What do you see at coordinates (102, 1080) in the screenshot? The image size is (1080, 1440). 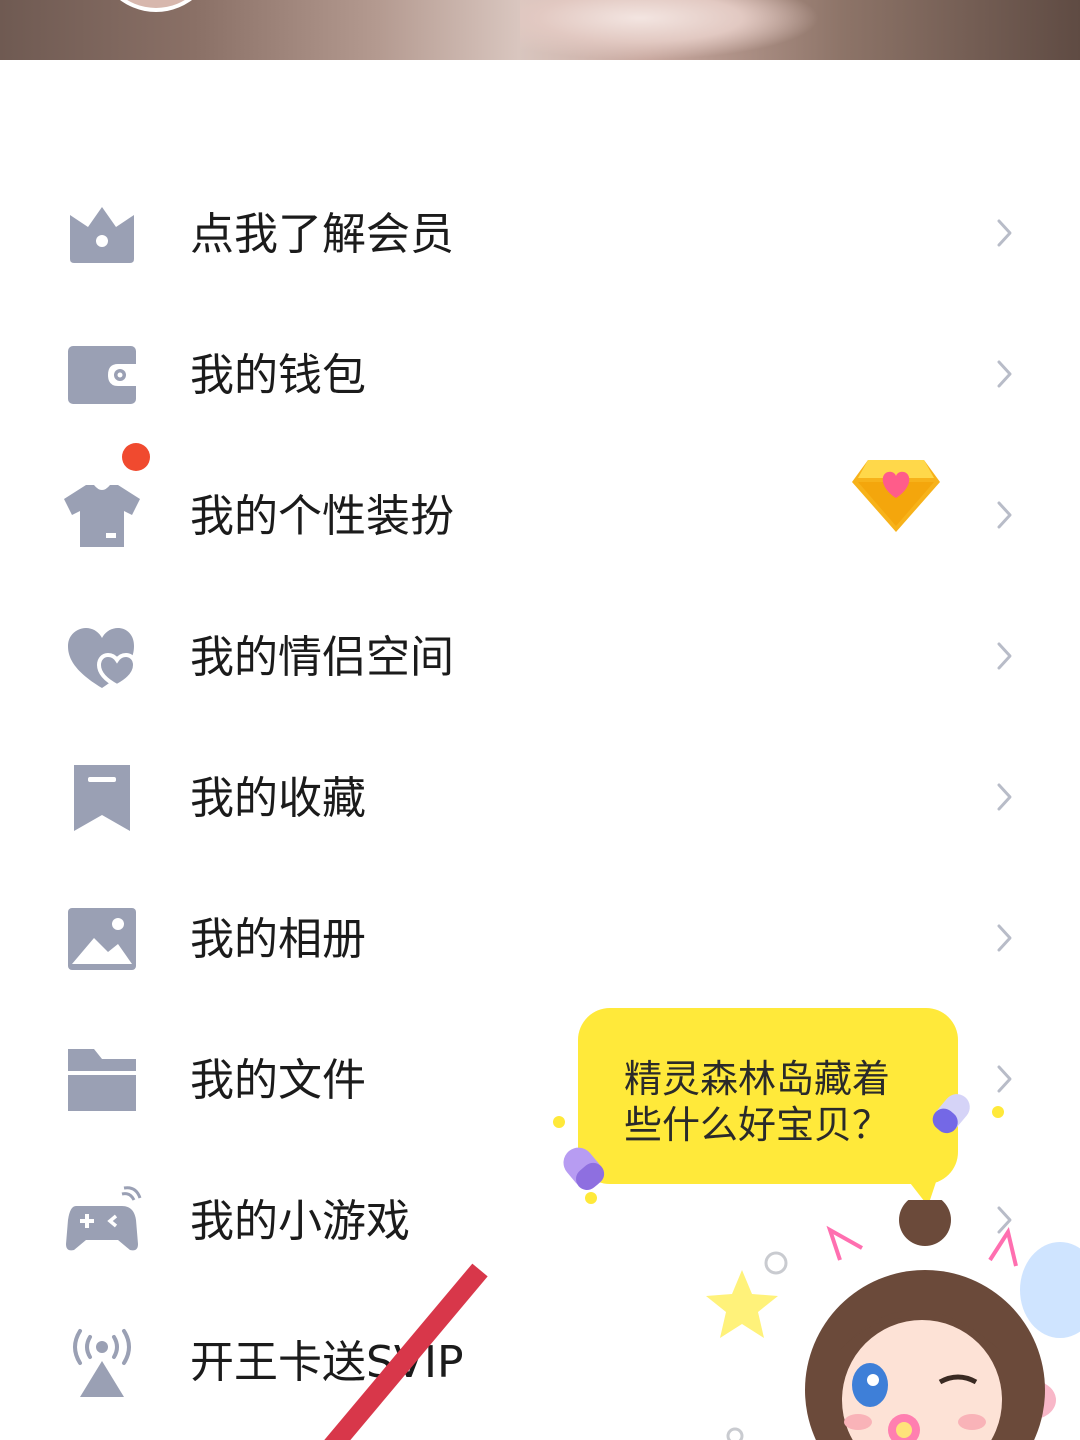 I see `folder-icon` at bounding box center [102, 1080].